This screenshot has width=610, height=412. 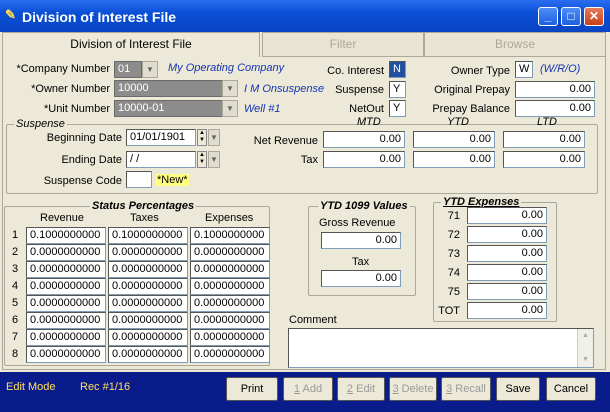 What do you see at coordinates (305, 16) in the screenshot?
I see `title-bar: ✎ Division of Interest File _ □ ✕` at bounding box center [305, 16].